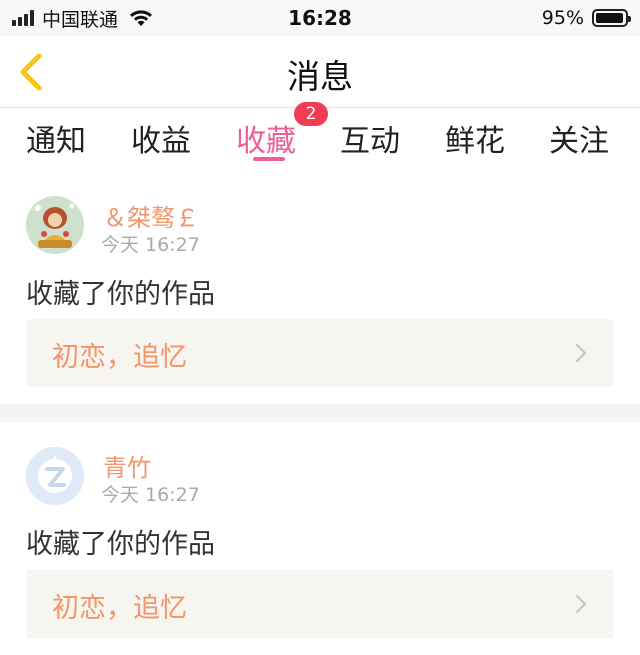 The height and width of the screenshot is (655, 640). I want to click on status-bar: 中国联通 16:28 95%, so click(320, 18).